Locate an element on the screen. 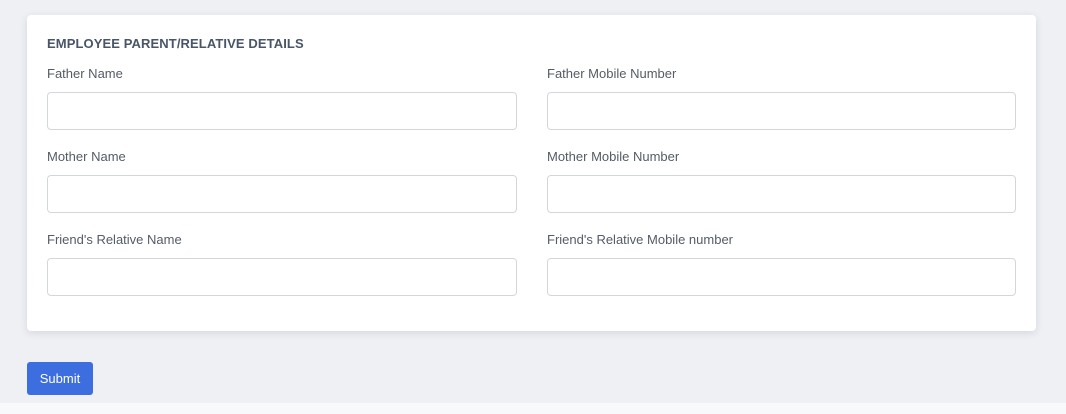 The height and width of the screenshot is (414, 1066). friend-relative-mobile-input is located at coordinates (781, 277).